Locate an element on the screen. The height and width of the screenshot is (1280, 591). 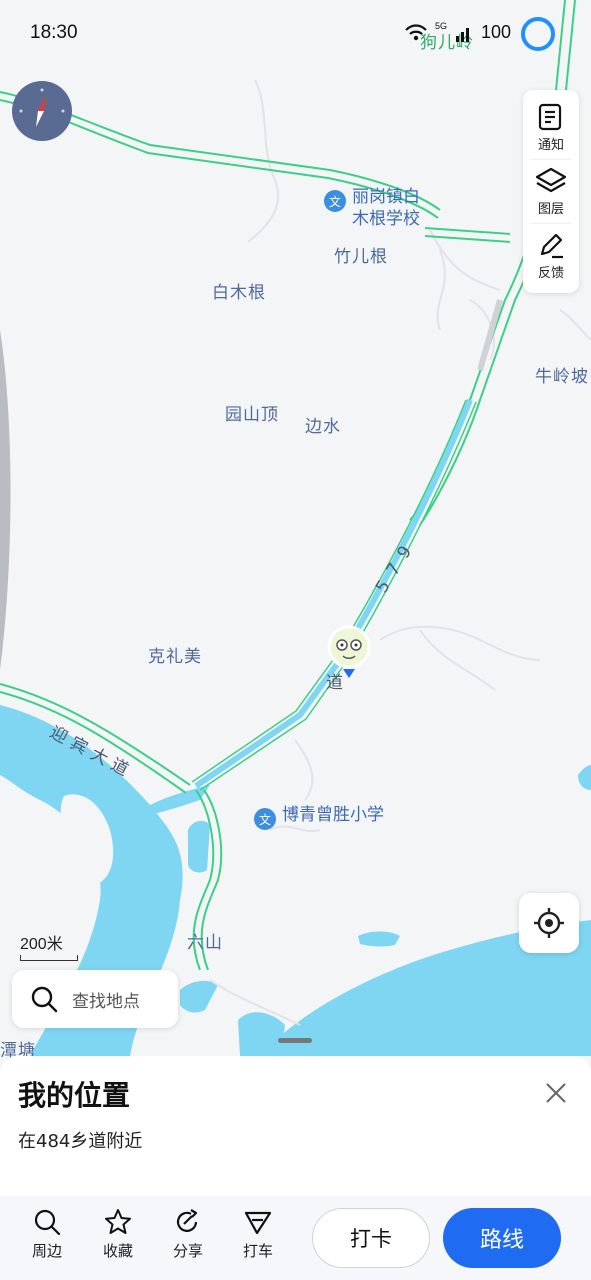
taxi-label: 打车 is located at coordinates (257, 1251).